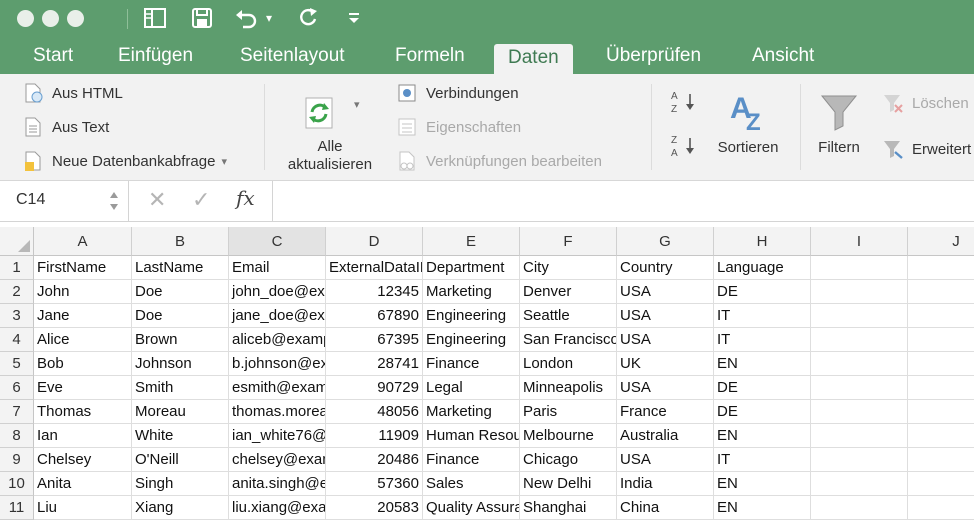  What do you see at coordinates (292, 56) in the screenshot?
I see `tab-seitenlayout: Seitenlayout` at bounding box center [292, 56].